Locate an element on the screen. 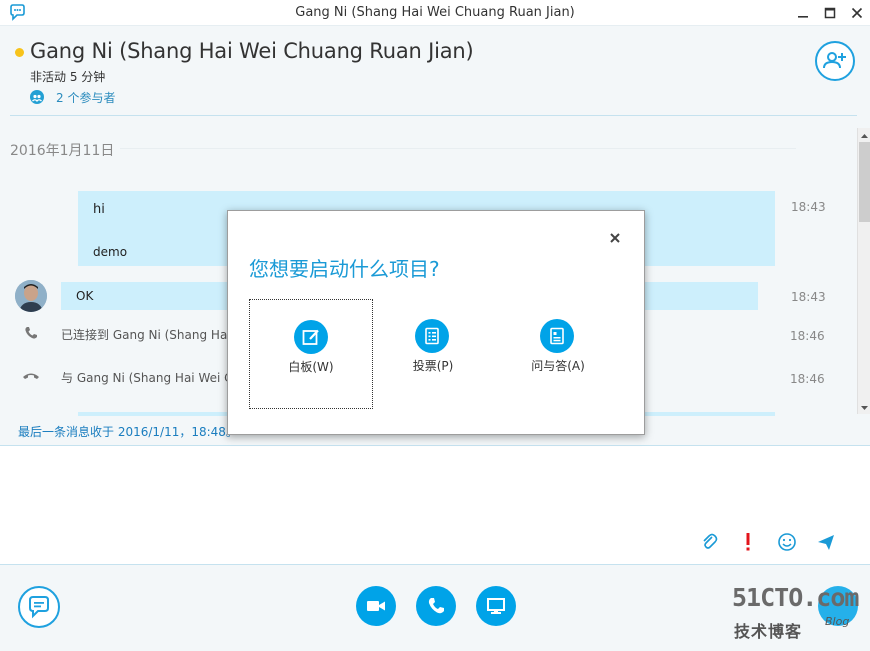 This screenshot has height=651, width=870. present-button is located at coordinates (496, 606).